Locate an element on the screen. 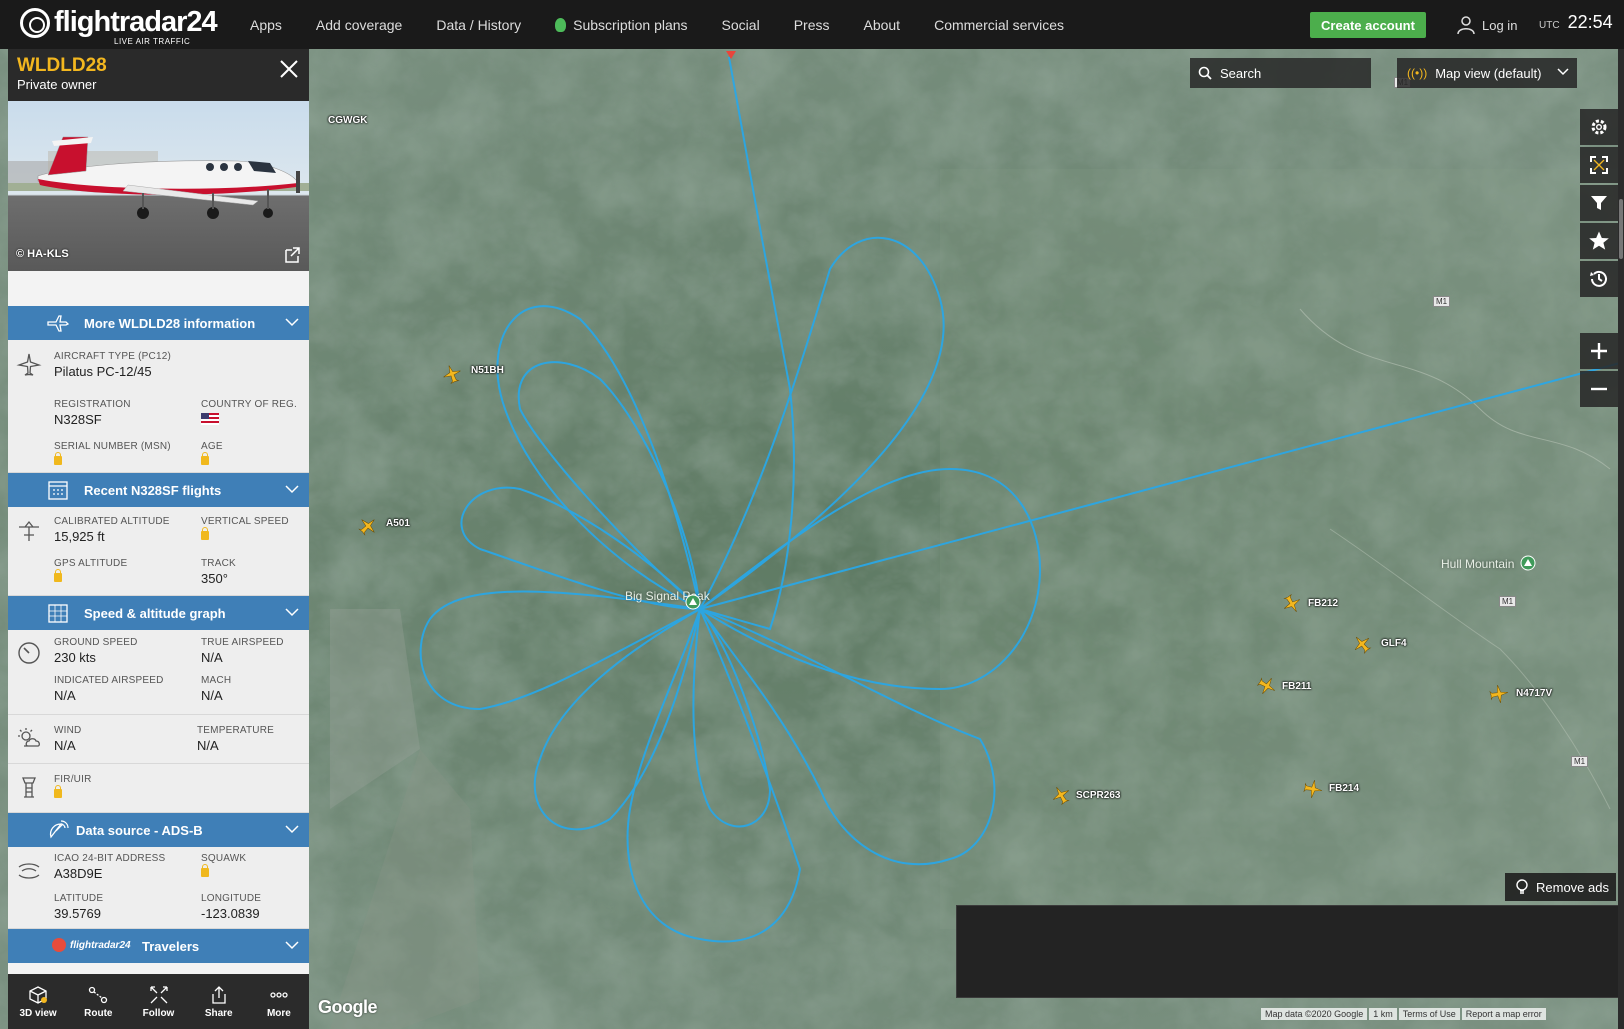 The height and width of the screenshot is (1029, 1624). road-shield-m1: M1 is located at coordinates (1580, 761).